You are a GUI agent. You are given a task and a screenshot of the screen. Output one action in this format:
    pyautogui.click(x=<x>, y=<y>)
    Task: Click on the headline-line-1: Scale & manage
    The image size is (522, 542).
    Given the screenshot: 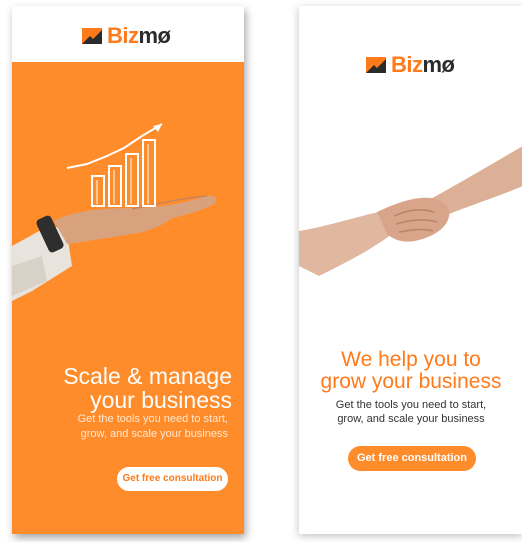 What is the action you would take?
    pyautogui.click(x=147, y=376)
    